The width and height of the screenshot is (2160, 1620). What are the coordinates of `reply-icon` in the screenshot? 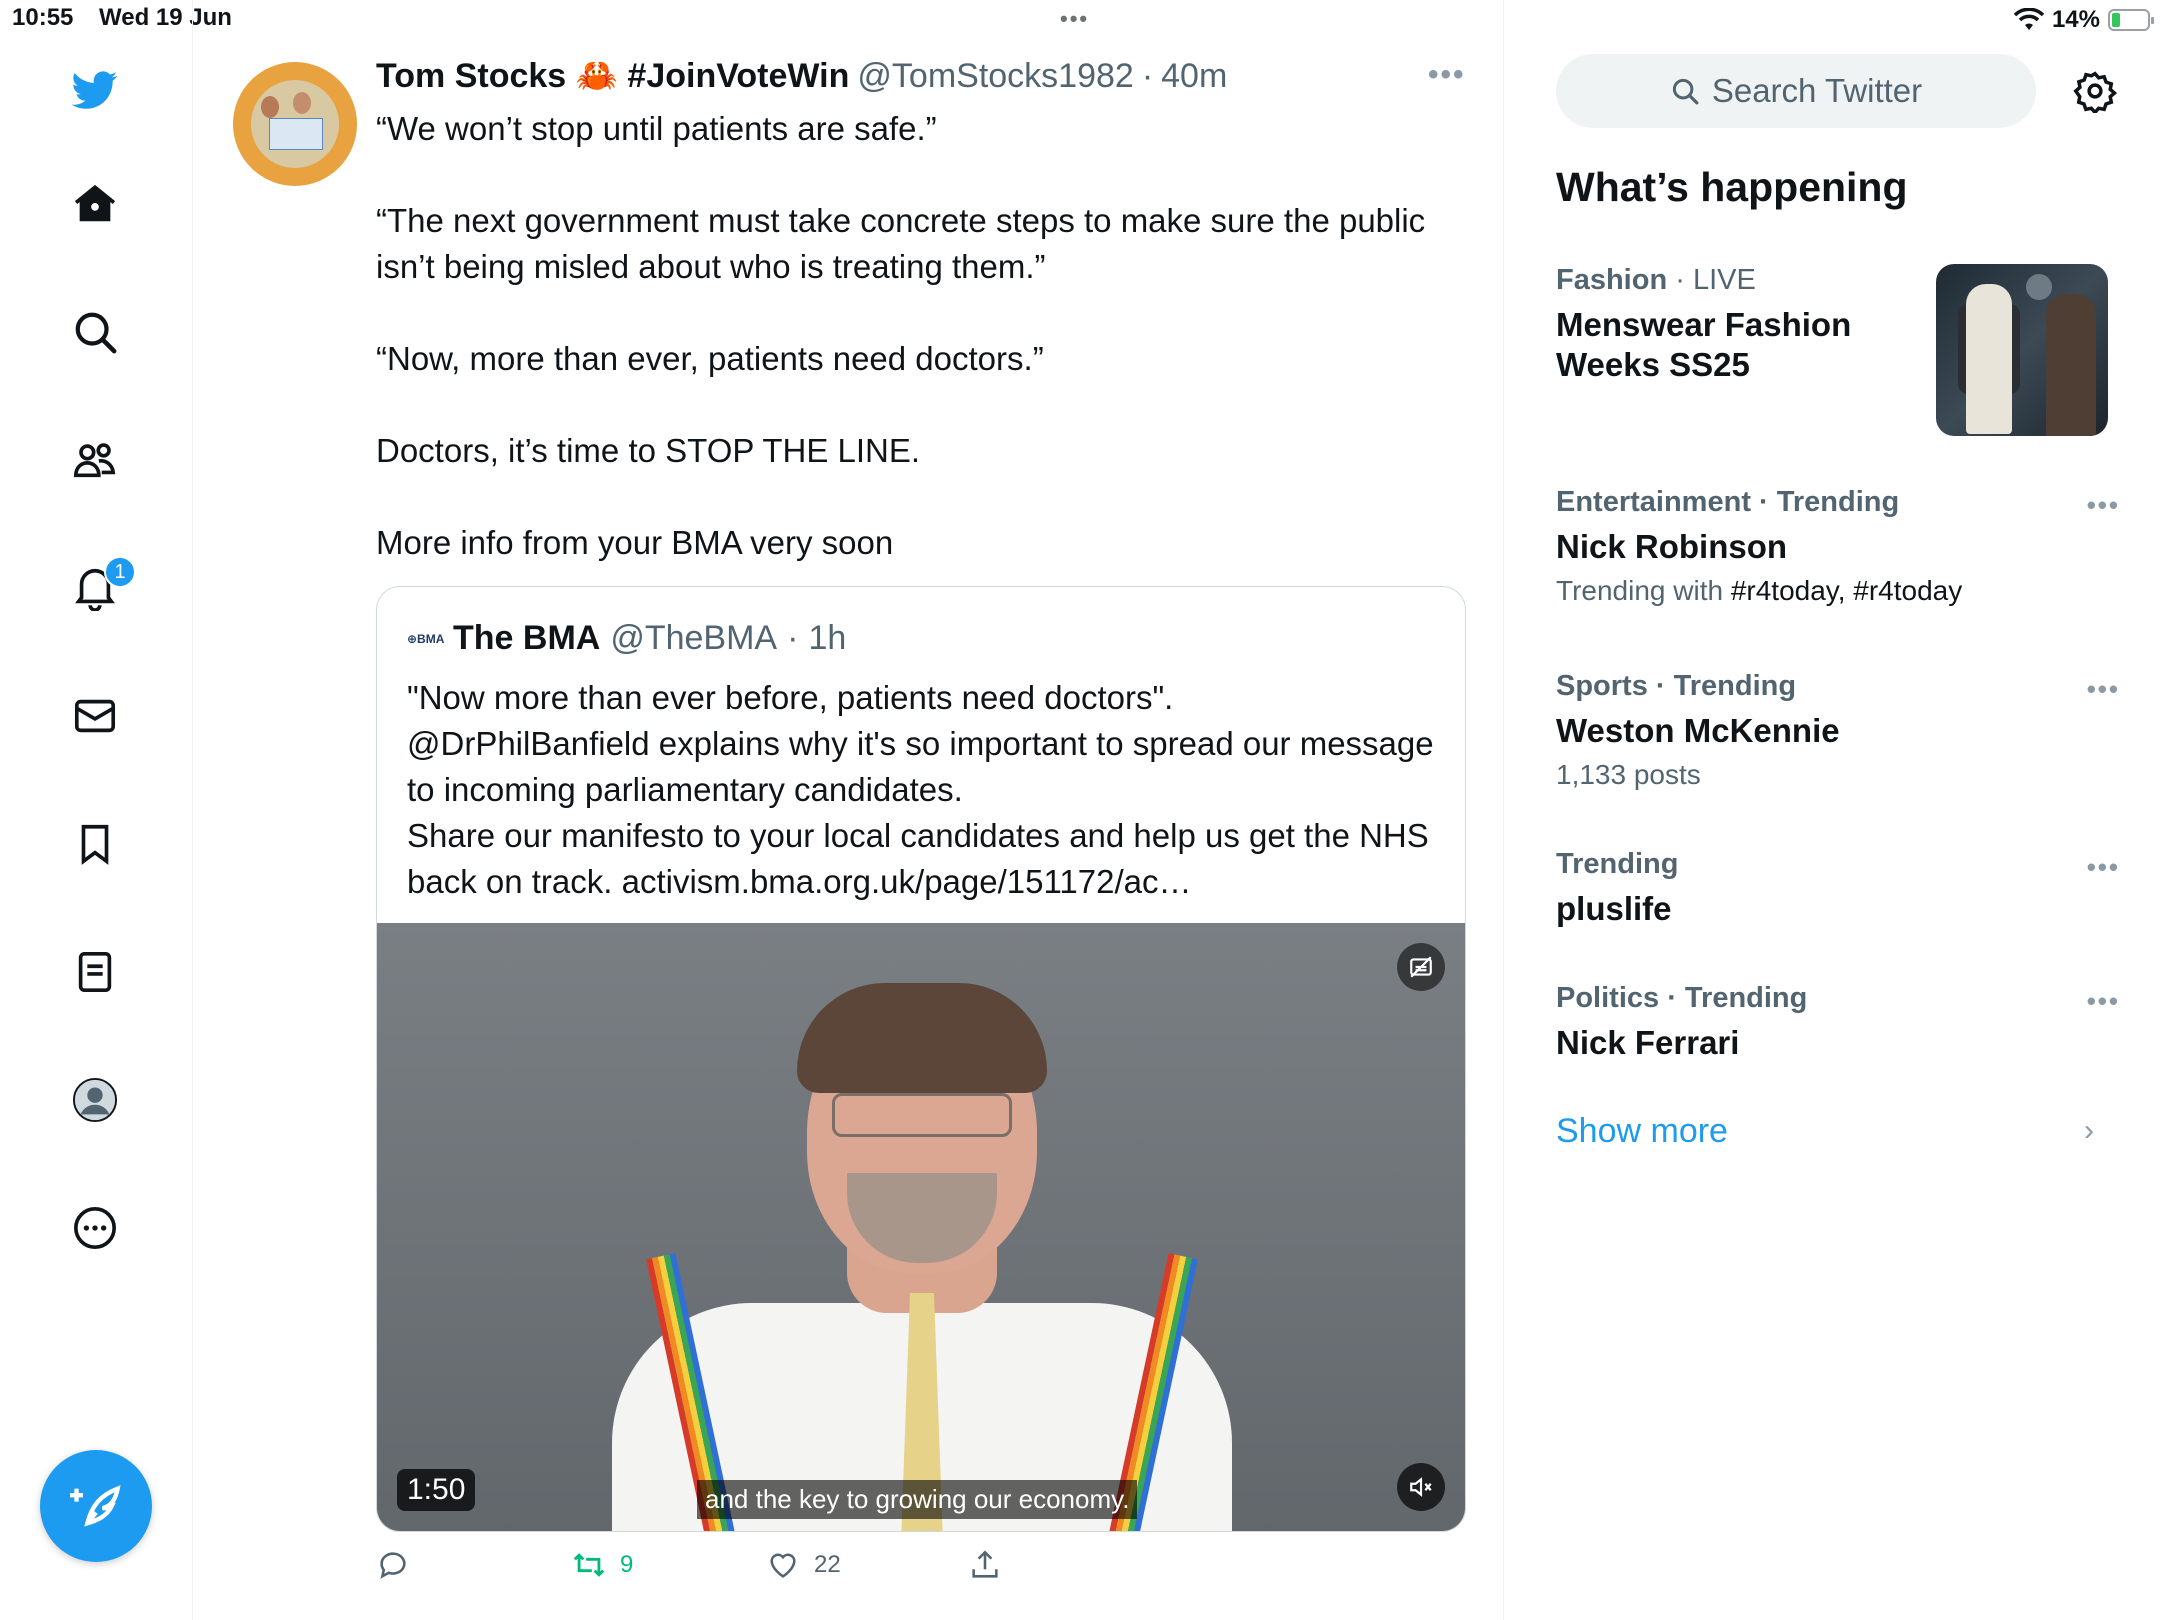 It's located at (393, 1565).